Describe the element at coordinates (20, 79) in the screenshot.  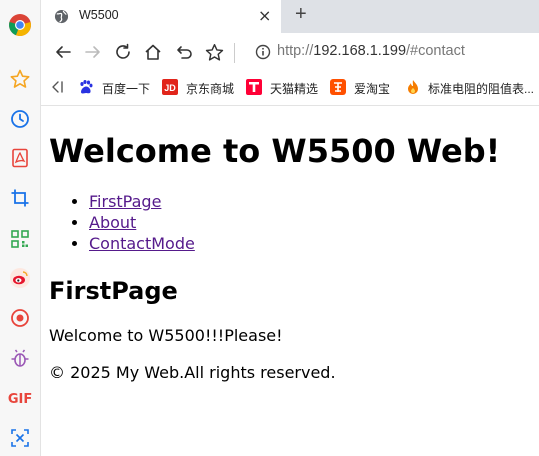
I see `star-favorites-icon` at that location.